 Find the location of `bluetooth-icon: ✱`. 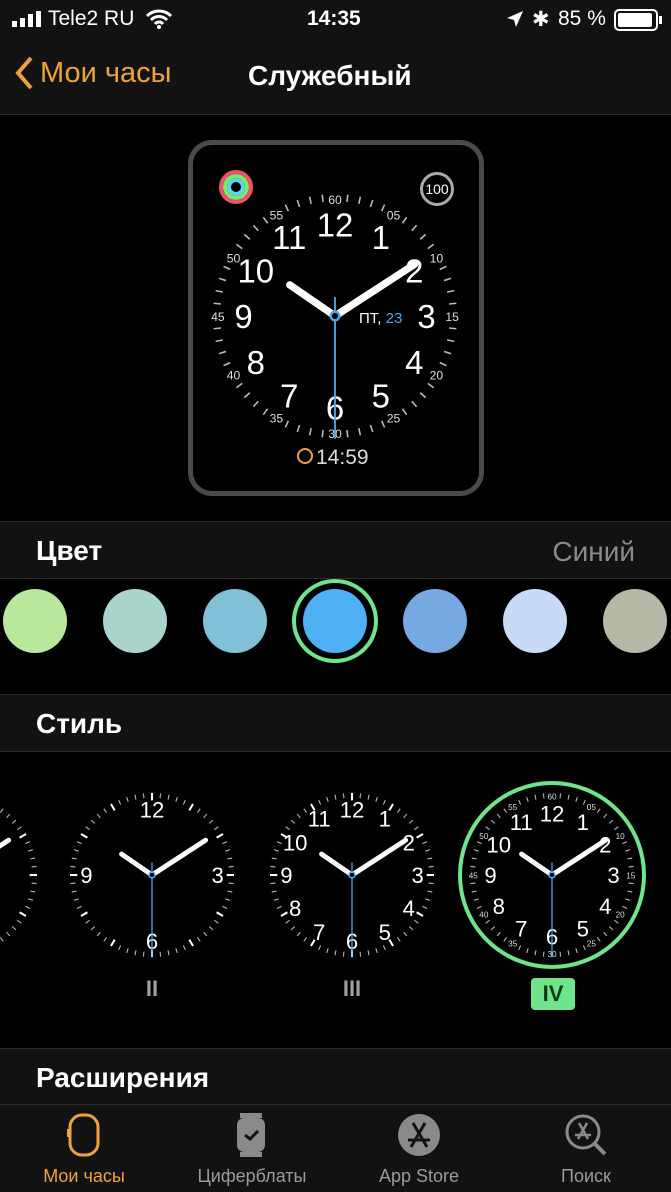

bluetooth-icon: ✱ is located at coordinates (541, 19).